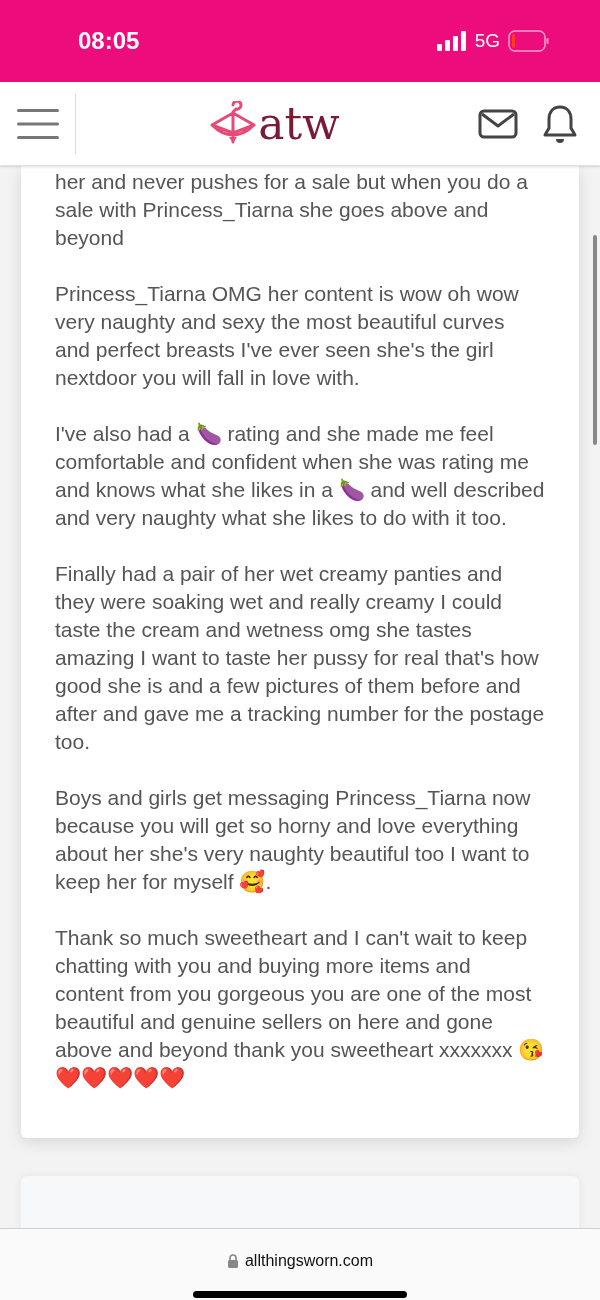  Describe the element at coordinates (300, 658) in the screenshot. I see `review-paragraph: Finally had a pair of her wet creamy panties and they were soaking wet and really creamy I could taste the cream and wetness omg she tastes amazing I want to taste her pussy for real that's how good she is and a few pictures of them before and after and gave me a tracking number for the postage too.` at that location.